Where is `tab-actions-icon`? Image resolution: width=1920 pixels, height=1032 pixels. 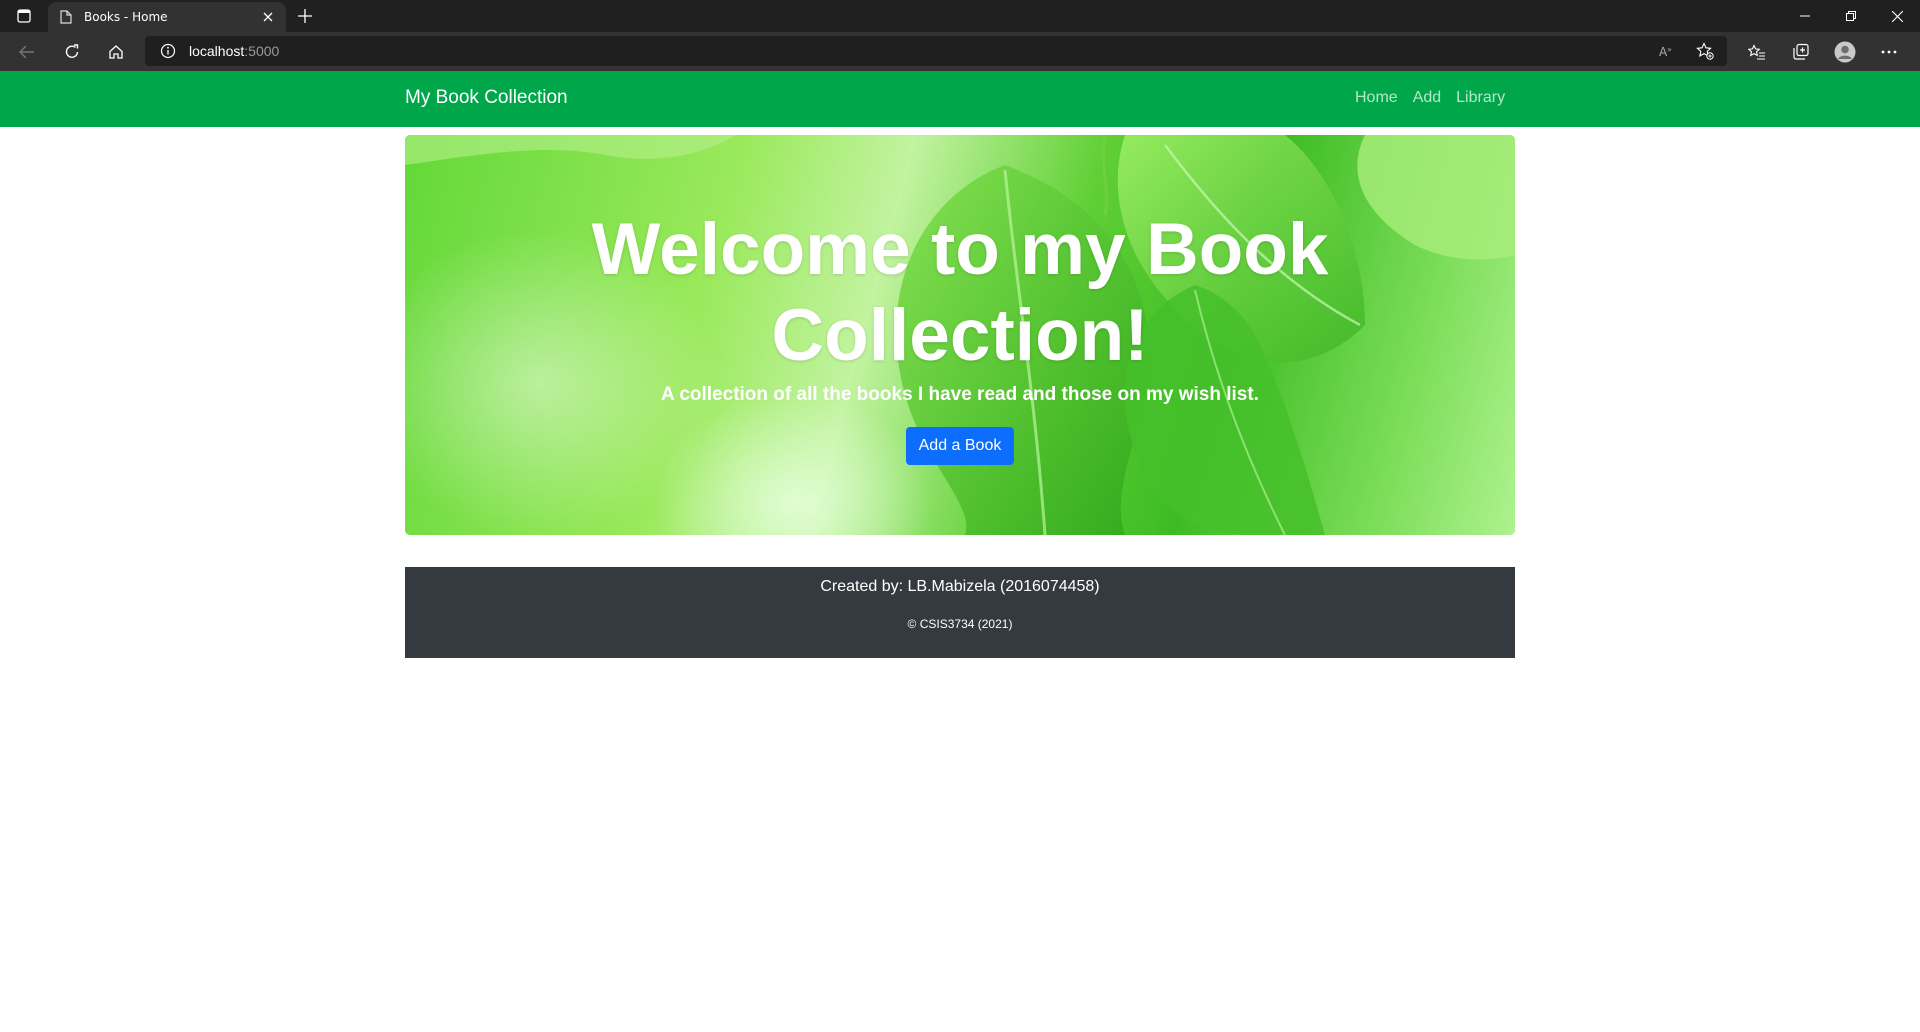
tab-actions-icon is located at coordinates (24, 16).